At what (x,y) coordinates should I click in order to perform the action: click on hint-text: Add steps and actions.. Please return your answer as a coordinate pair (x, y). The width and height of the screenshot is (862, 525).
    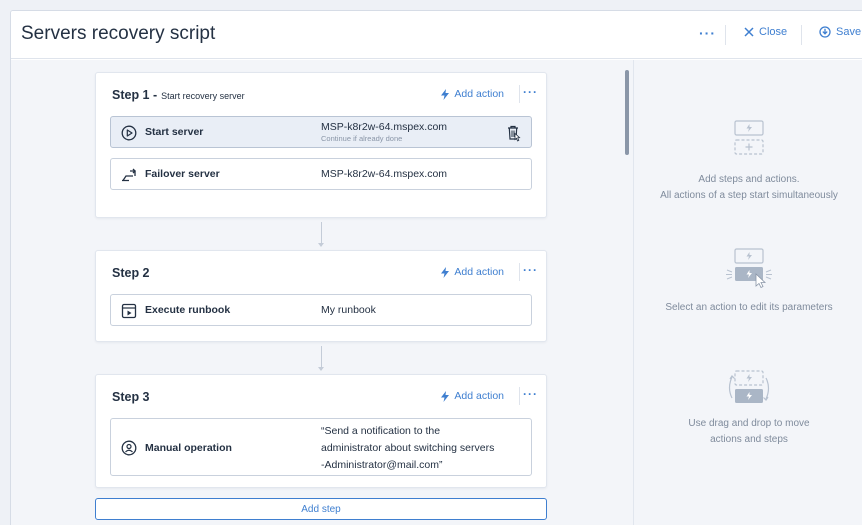
    Looking at the image, I should click on (749, 179).